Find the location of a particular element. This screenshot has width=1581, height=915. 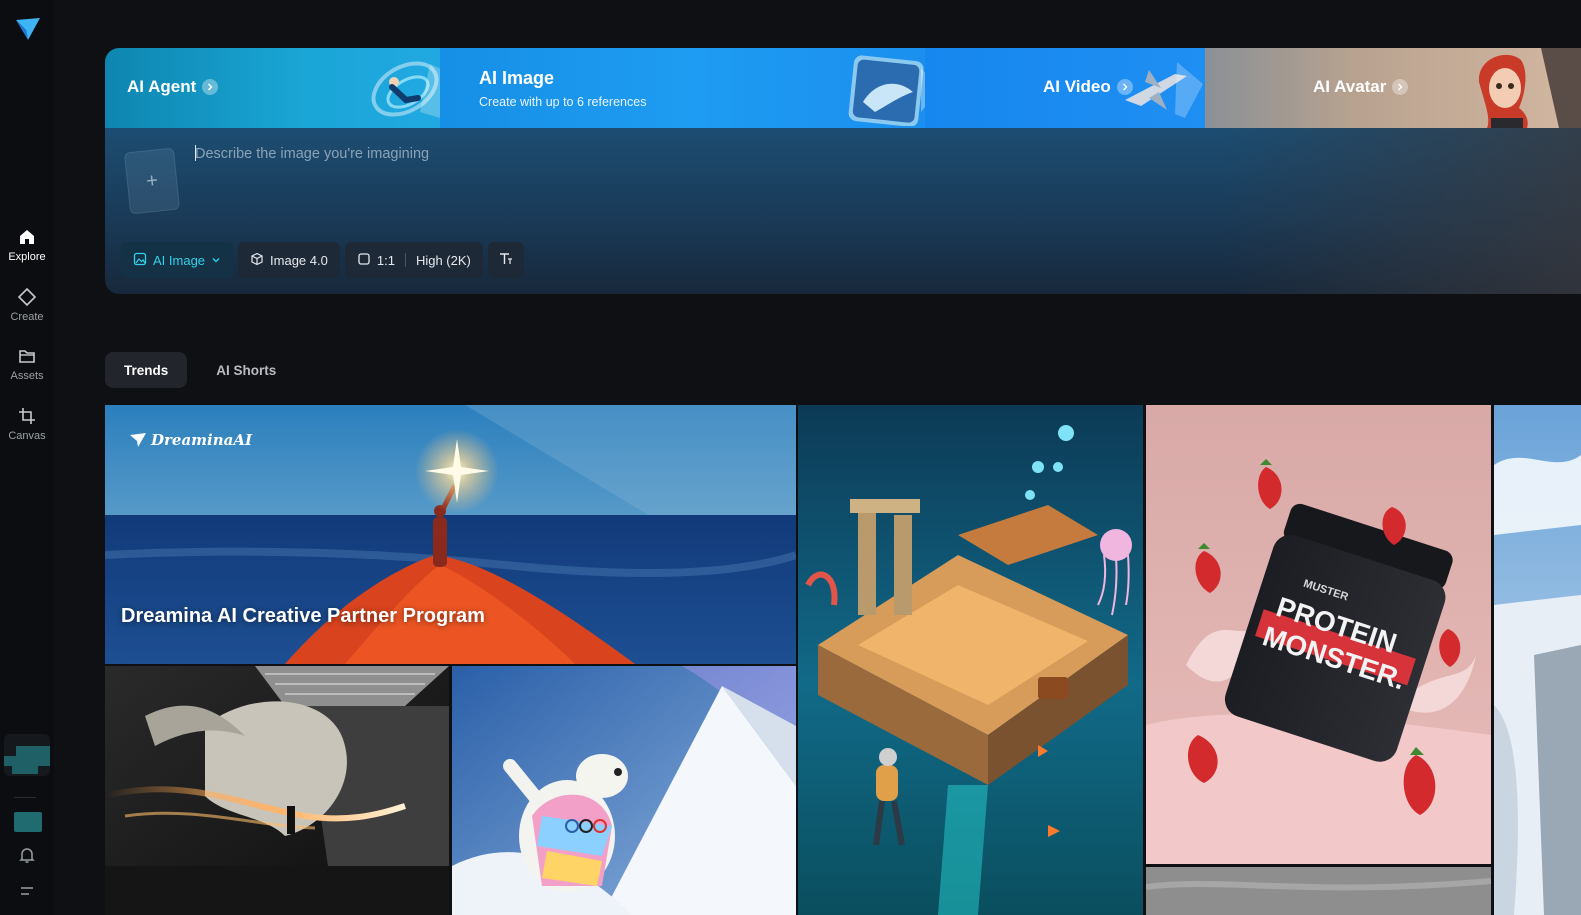

banner-title: AI Image is located at coordinates (517, 78).